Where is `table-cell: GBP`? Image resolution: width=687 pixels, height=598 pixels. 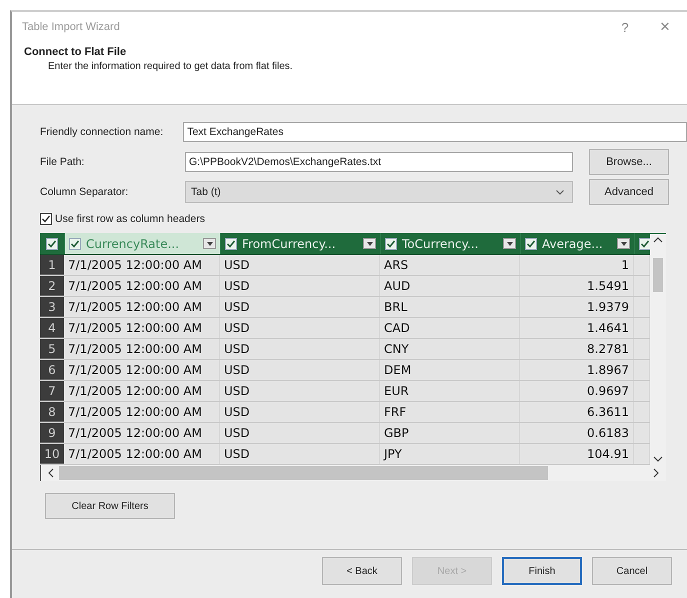
table-cell: GBP is located at coordinates (450, 433).